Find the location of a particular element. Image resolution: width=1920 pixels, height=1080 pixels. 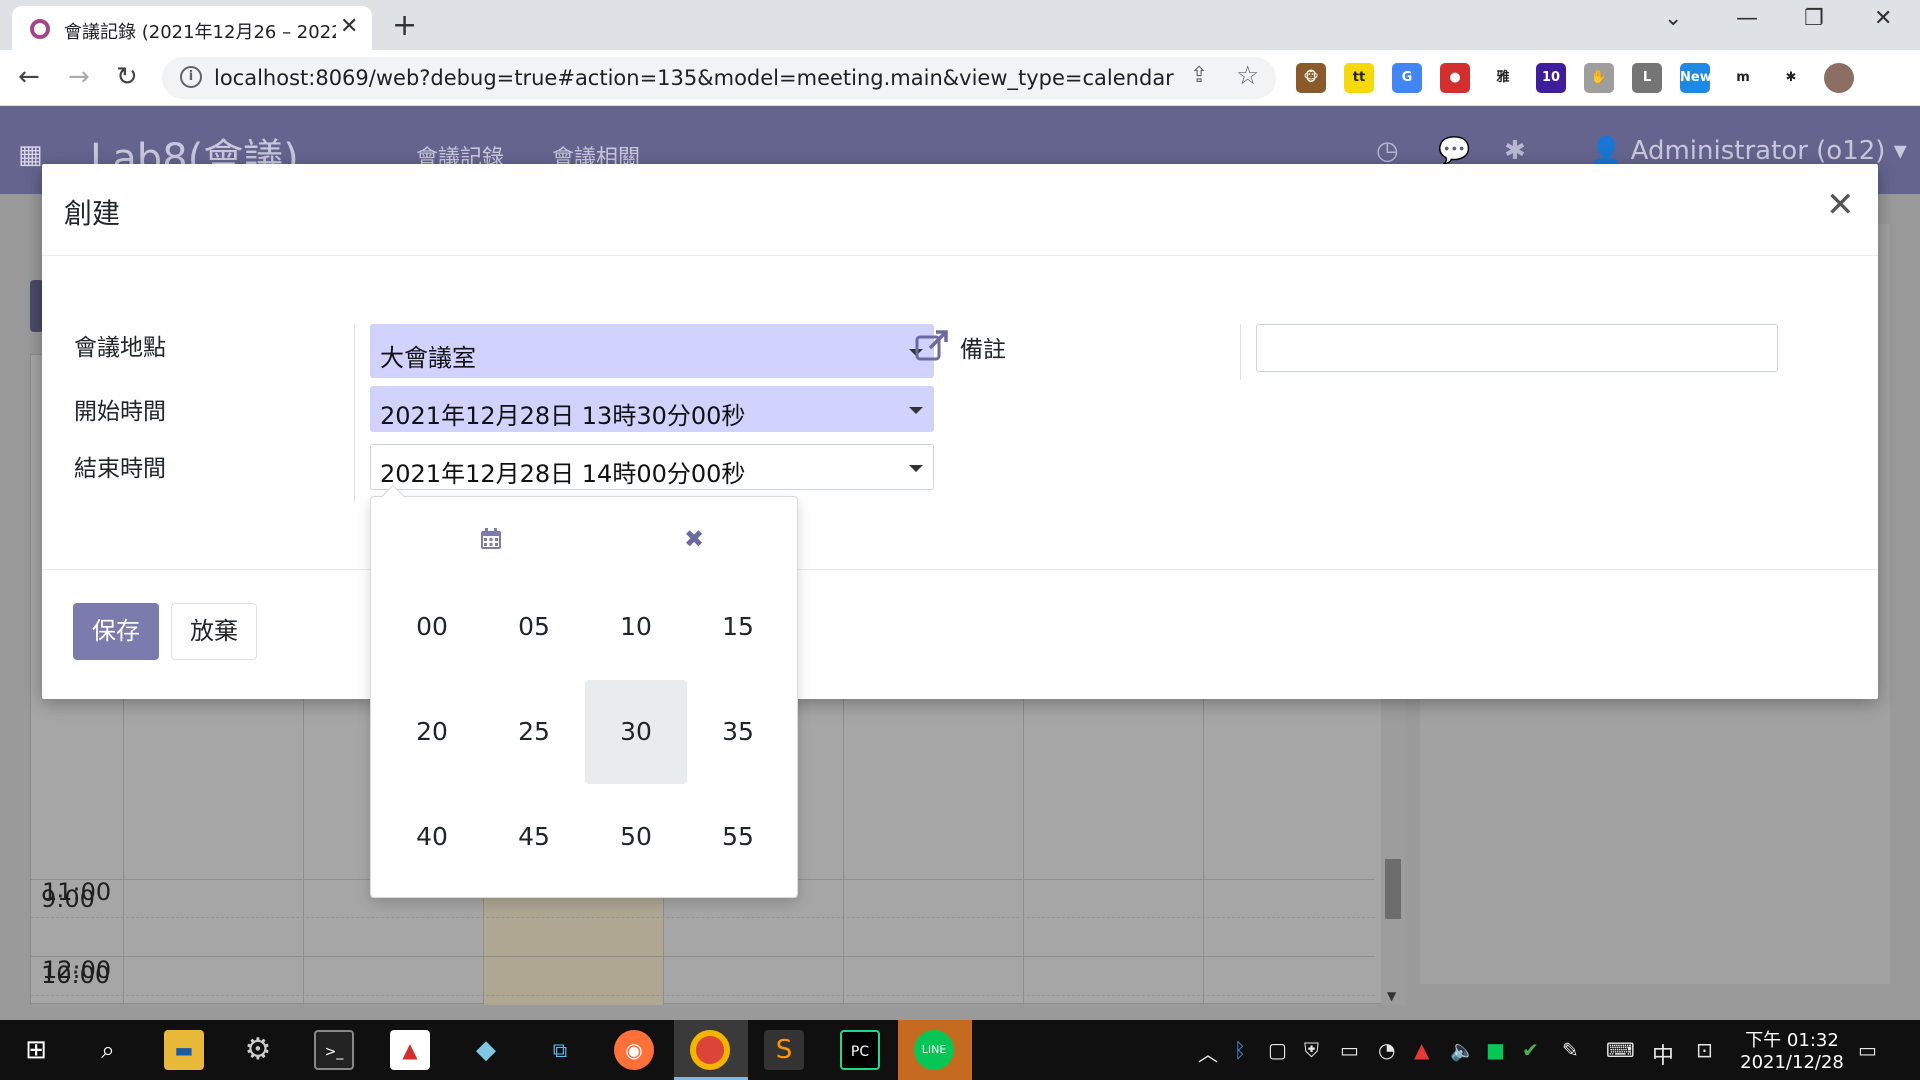

calendar-icon is located at coordinates (491, 539).